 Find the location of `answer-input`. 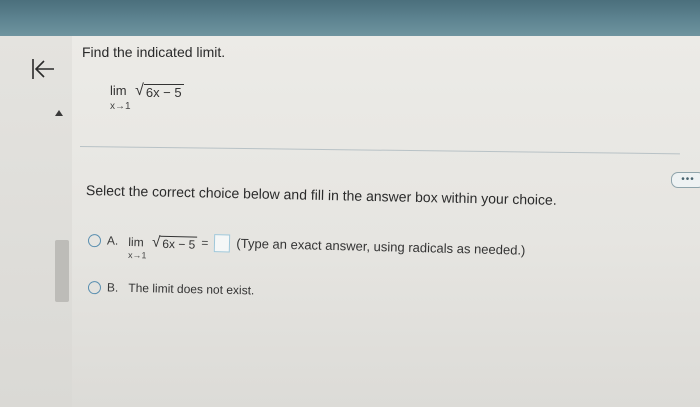

answer-input is located at coordinates (222, 243).